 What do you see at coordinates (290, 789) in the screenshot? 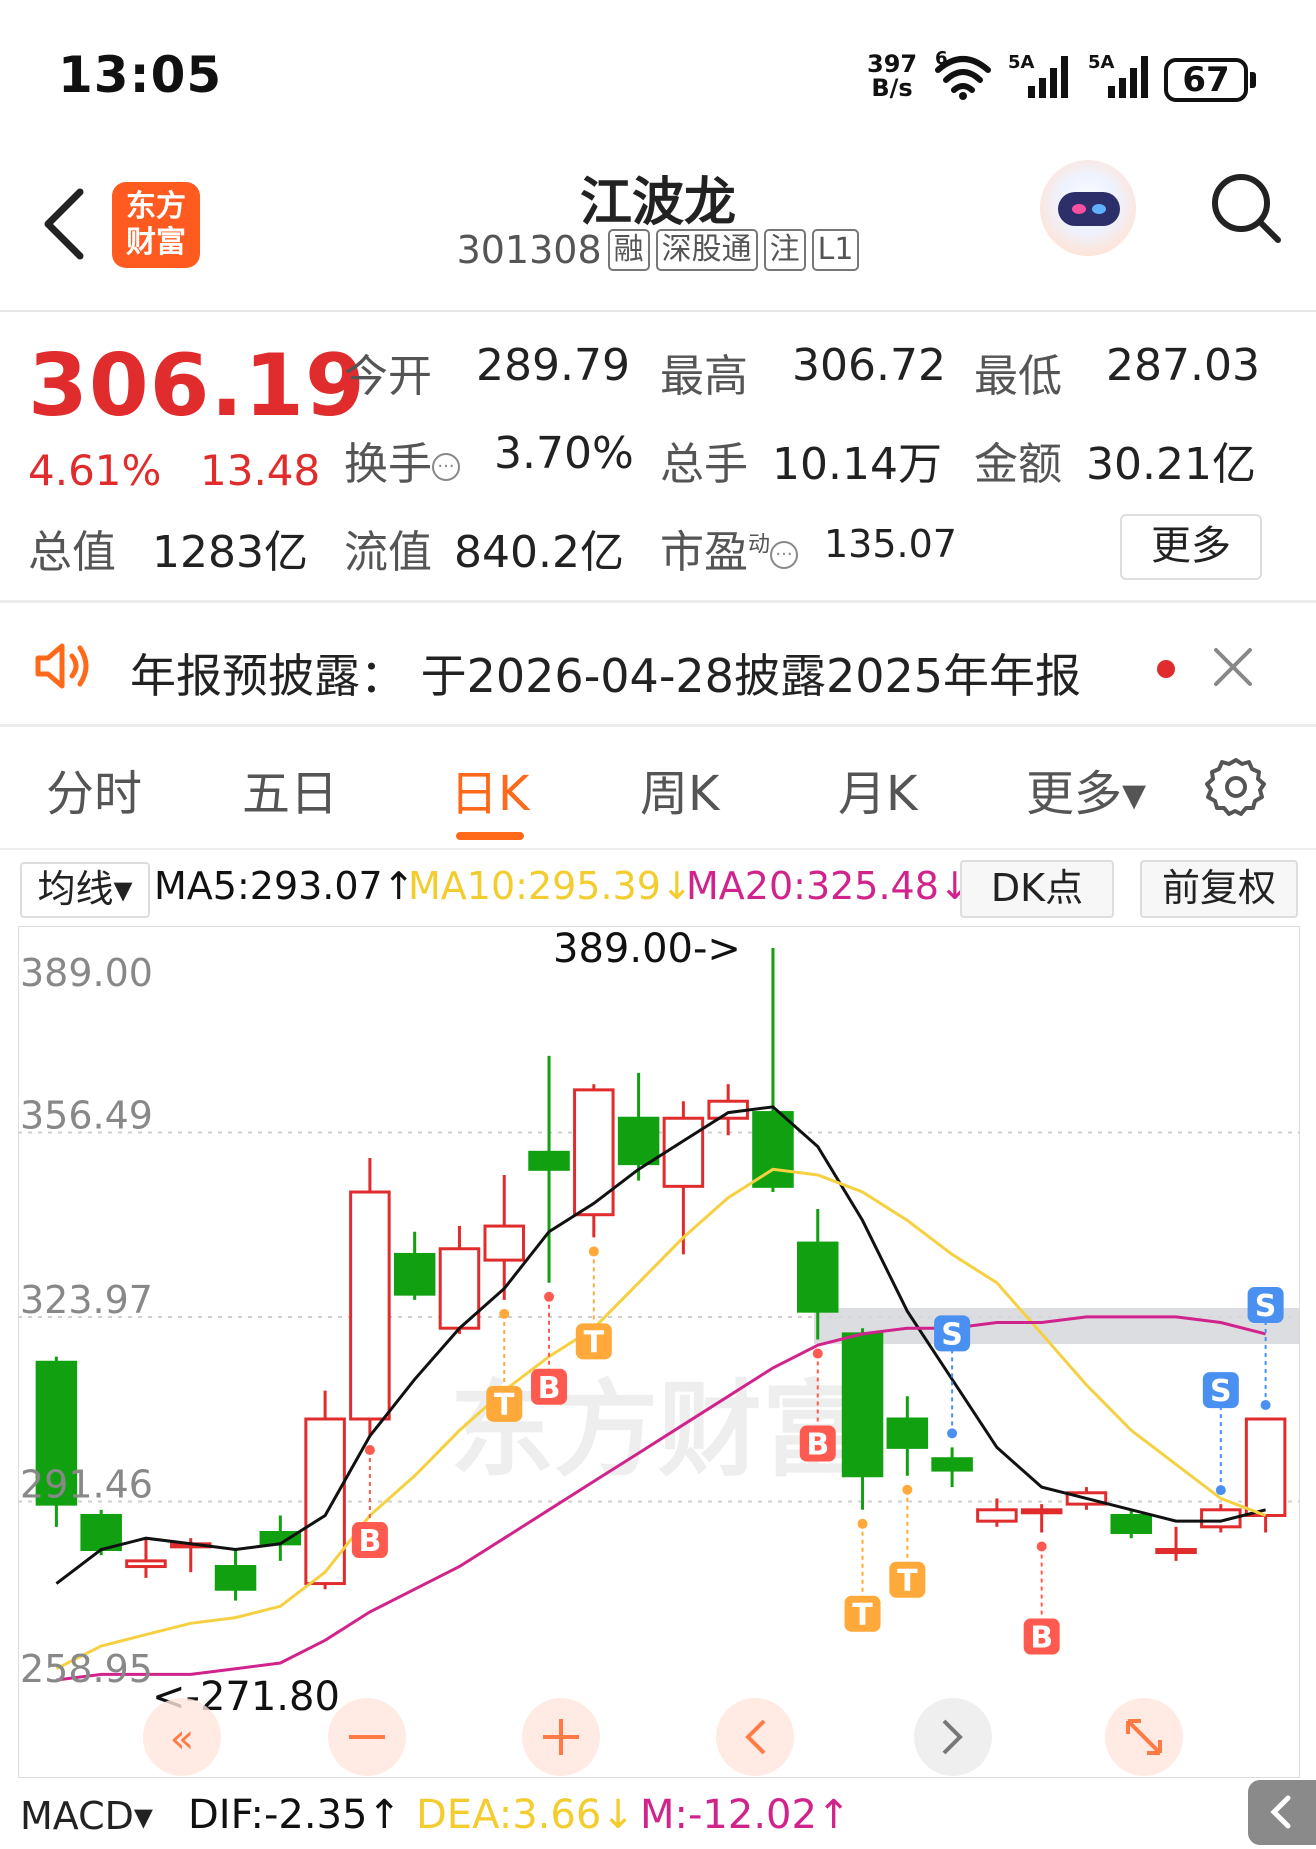
I see `tab-five-day: 五日` at bounding box center [290, 789].